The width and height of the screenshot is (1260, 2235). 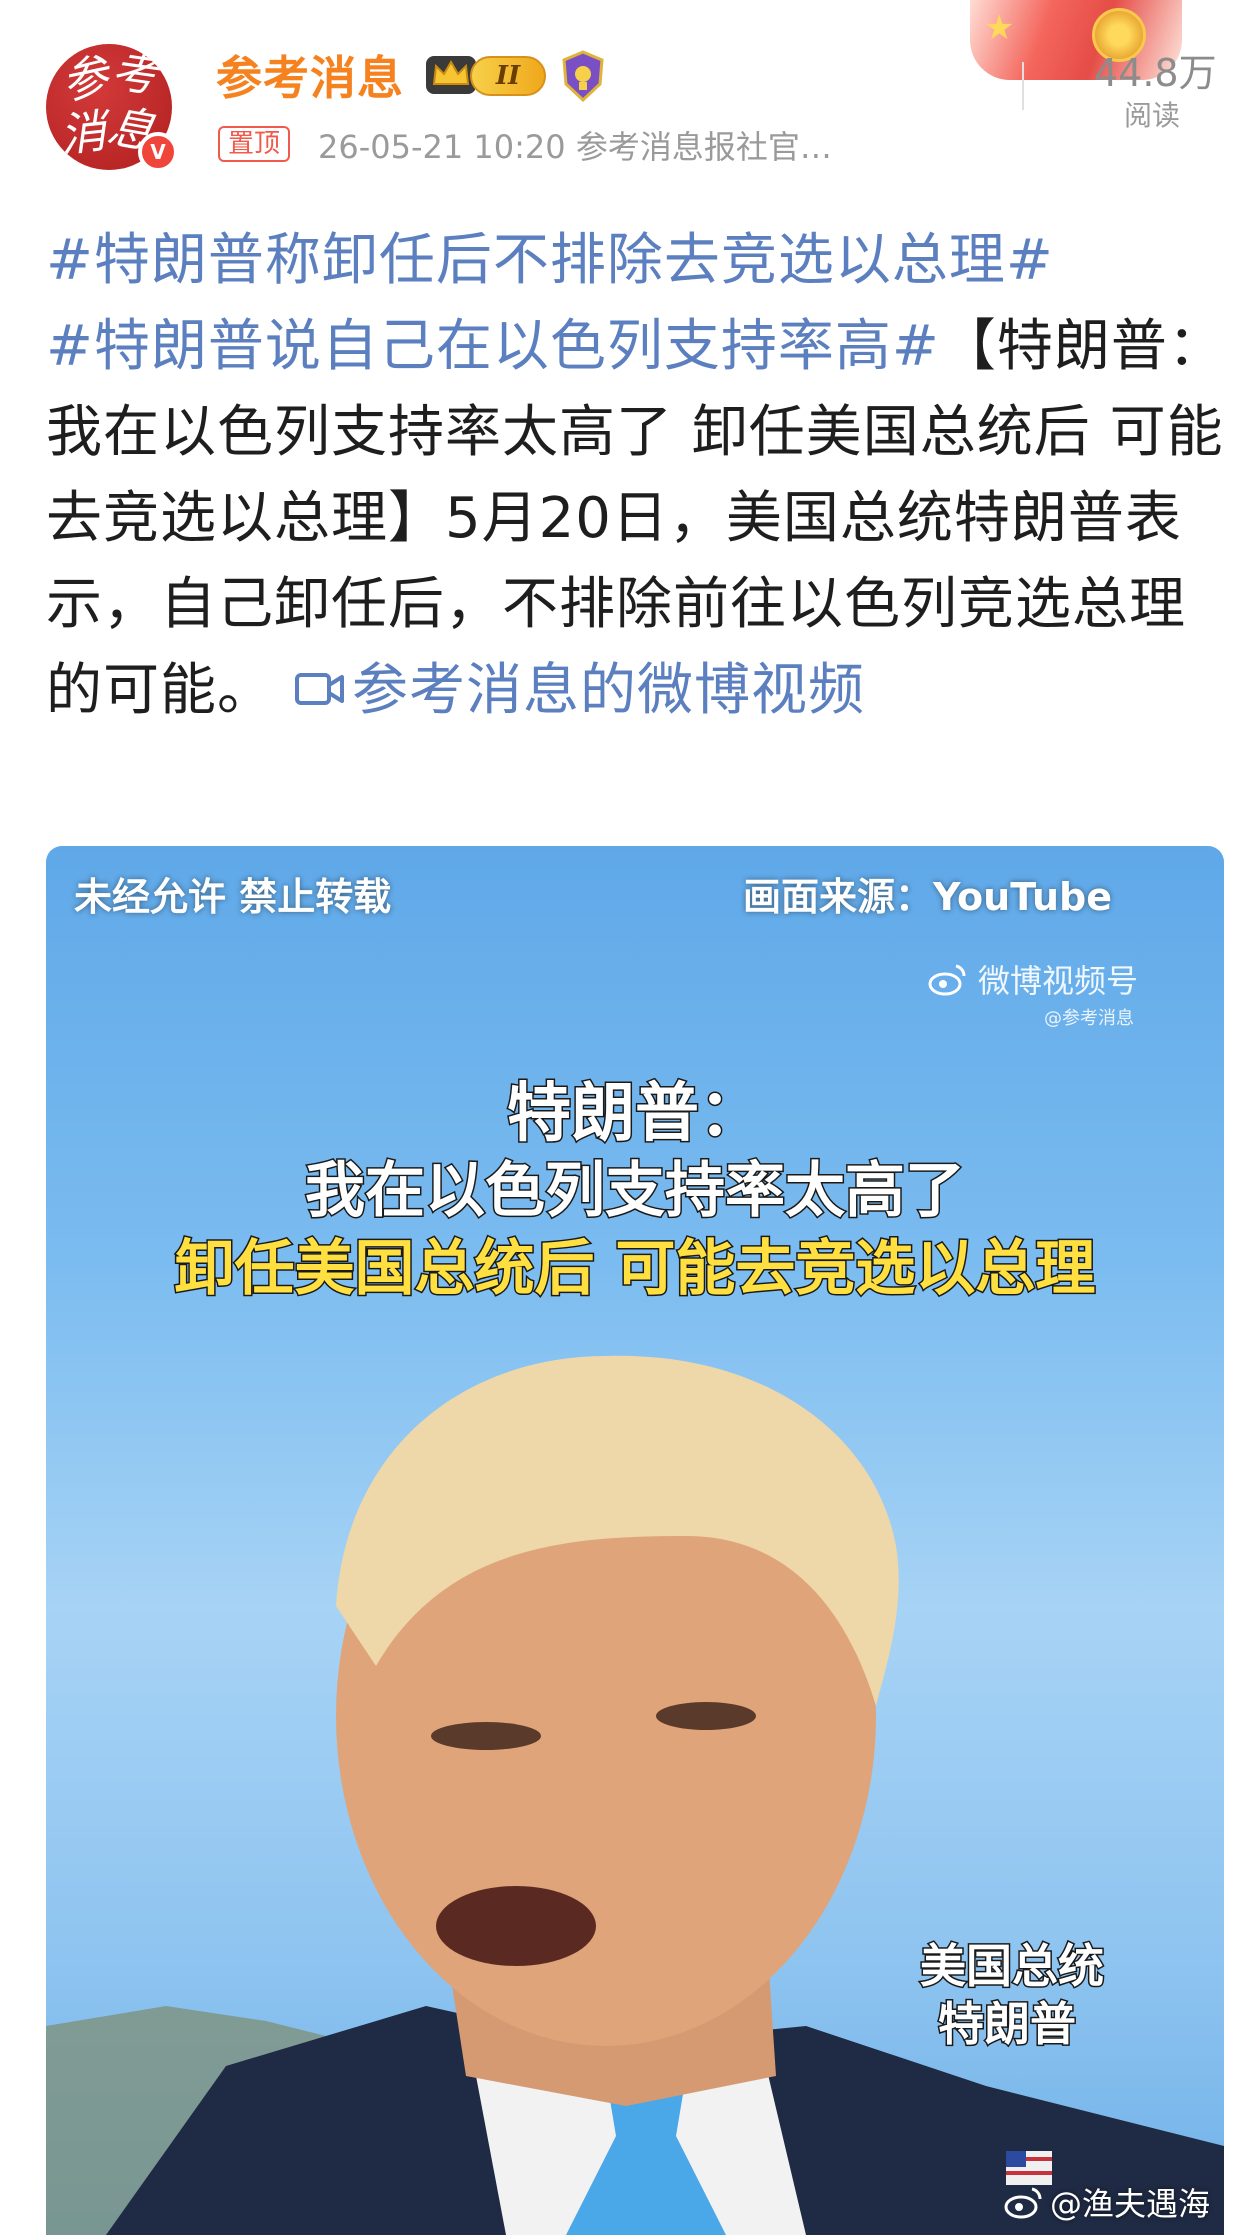 What do you see at coordinates (1007, 2024) in the screenshot?
I see `speaker-nameplate: 特朗普` at bounding box center [1007, 2024].